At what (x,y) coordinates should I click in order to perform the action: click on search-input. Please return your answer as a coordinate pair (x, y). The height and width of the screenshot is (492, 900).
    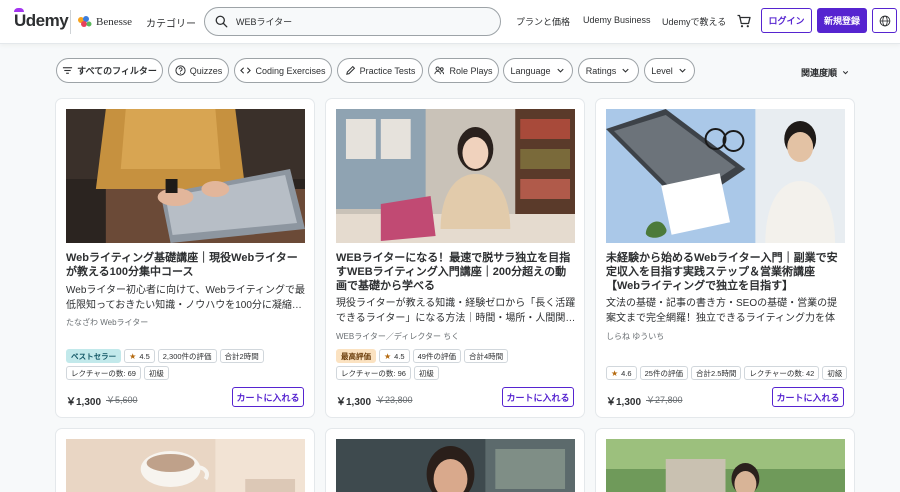
    Looking at the image, I should click on (356, 21).